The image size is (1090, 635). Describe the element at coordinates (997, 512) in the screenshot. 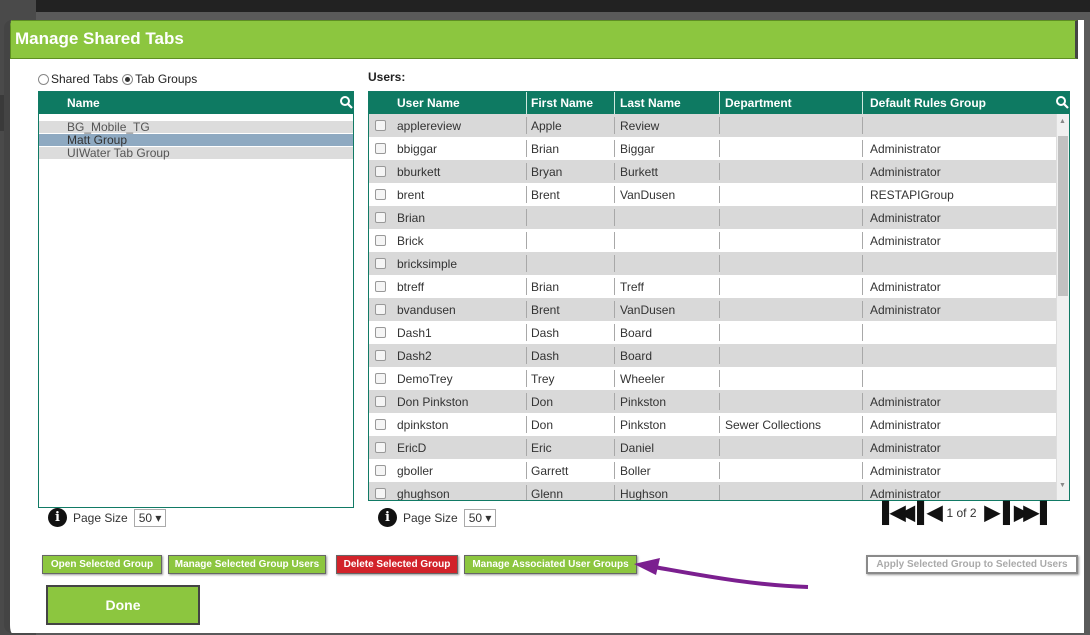

I see `next-page-icon: ▶▐` at that location.